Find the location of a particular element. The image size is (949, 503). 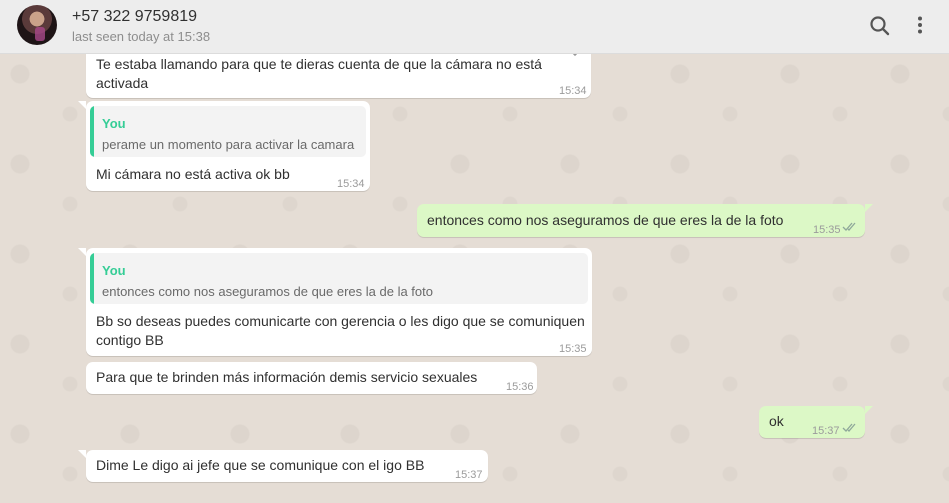

message-outgoing: ok 15:37 is located at coordinates (816, 422).